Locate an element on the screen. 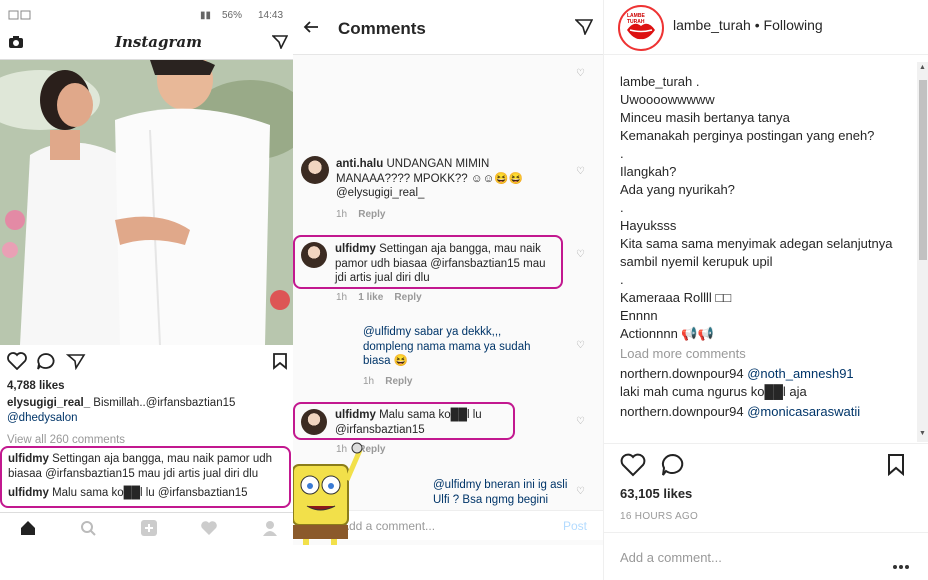 The height and width of the screenshot is (580, 928). comment-mention: @noth_amnesh91 is located at coordinates (800, 373).